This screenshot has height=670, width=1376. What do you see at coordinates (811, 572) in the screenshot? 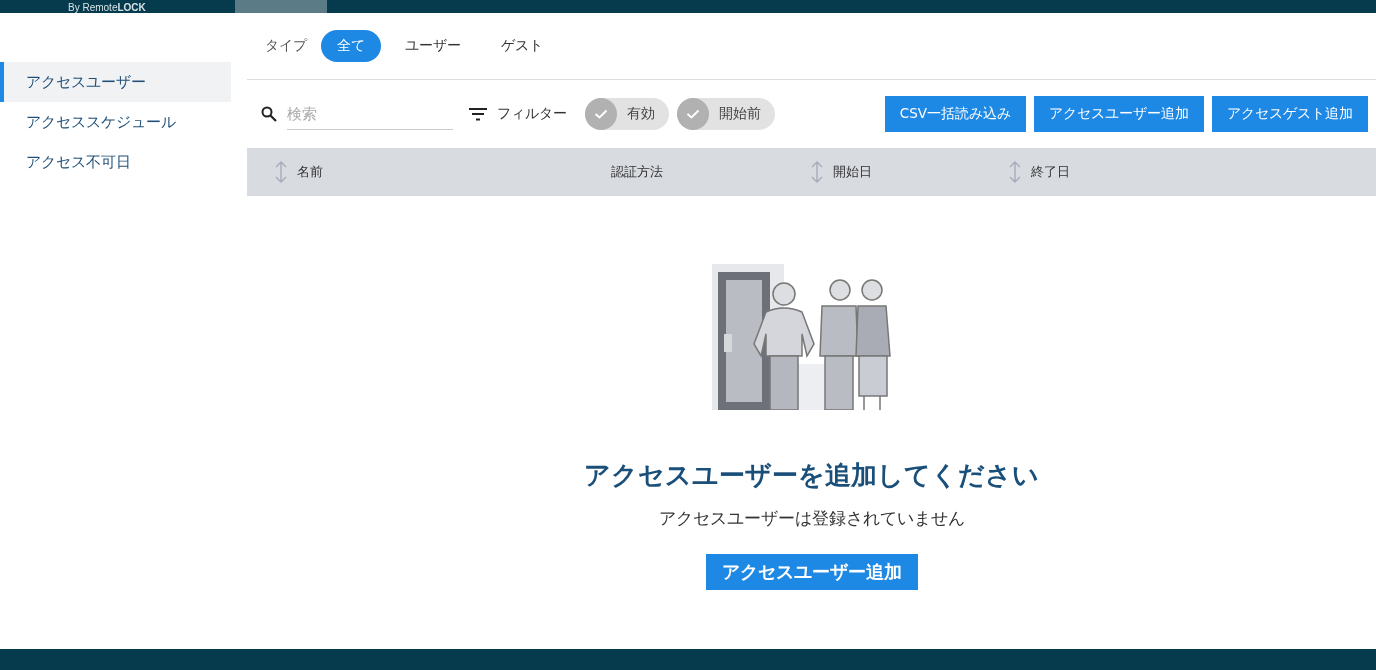
I see `add-user-button: アクセスユーザー追加` at bounding box center [811, 572].